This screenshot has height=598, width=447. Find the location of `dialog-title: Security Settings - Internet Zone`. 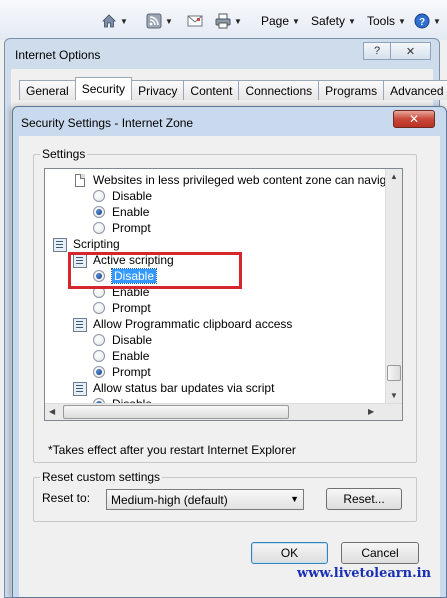

dialog-title: Security Settings - Internet Zone is located at coordinates (107, 123).